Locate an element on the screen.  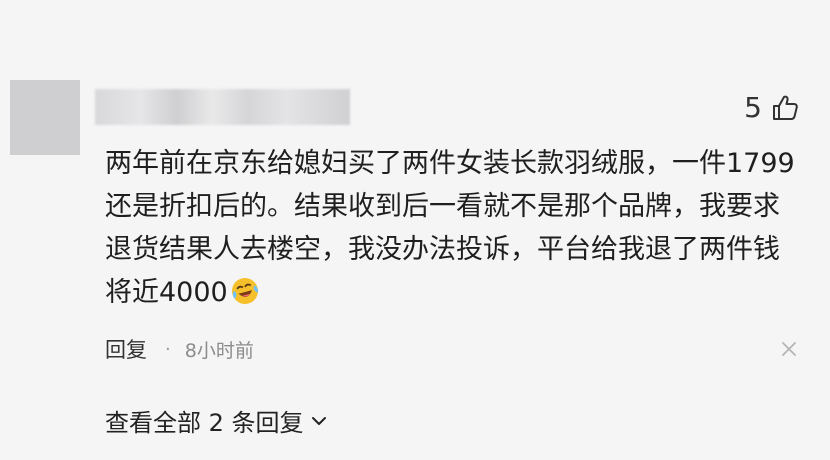
like-count: 5 is located at coordinates (753, 107).